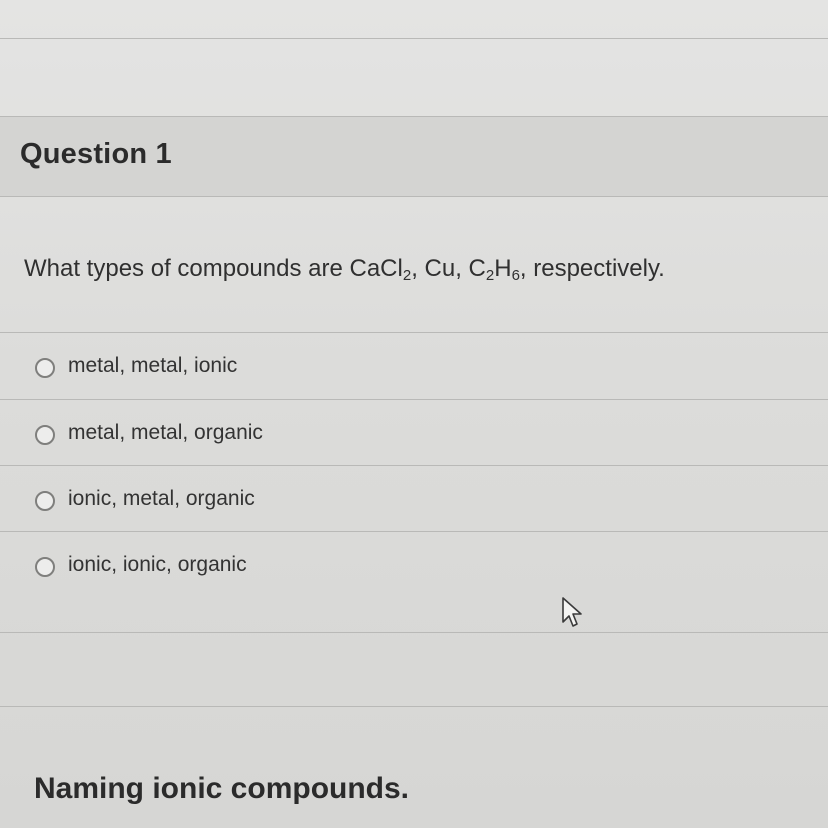  I want to click on divider-question-bottom, so click(414, 632).